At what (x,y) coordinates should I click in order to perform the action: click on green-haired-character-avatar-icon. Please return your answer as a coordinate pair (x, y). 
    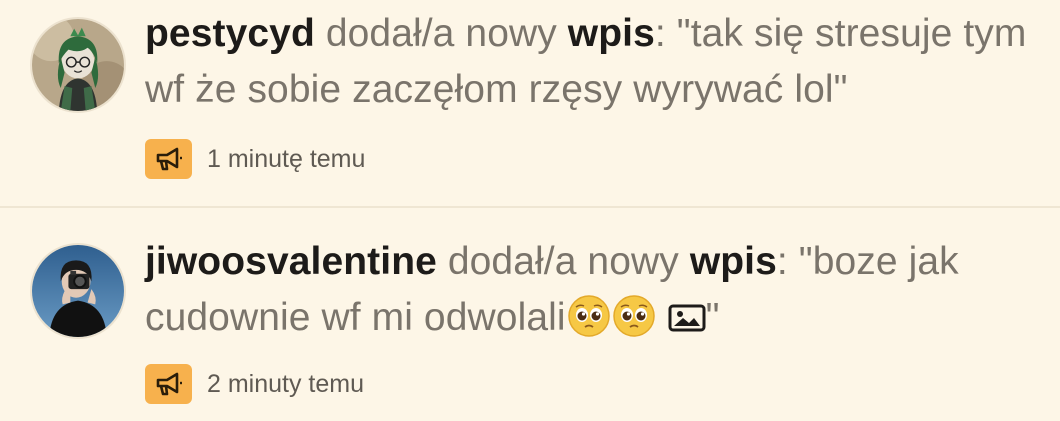
    Looking at the image, I should click on (78, 65).